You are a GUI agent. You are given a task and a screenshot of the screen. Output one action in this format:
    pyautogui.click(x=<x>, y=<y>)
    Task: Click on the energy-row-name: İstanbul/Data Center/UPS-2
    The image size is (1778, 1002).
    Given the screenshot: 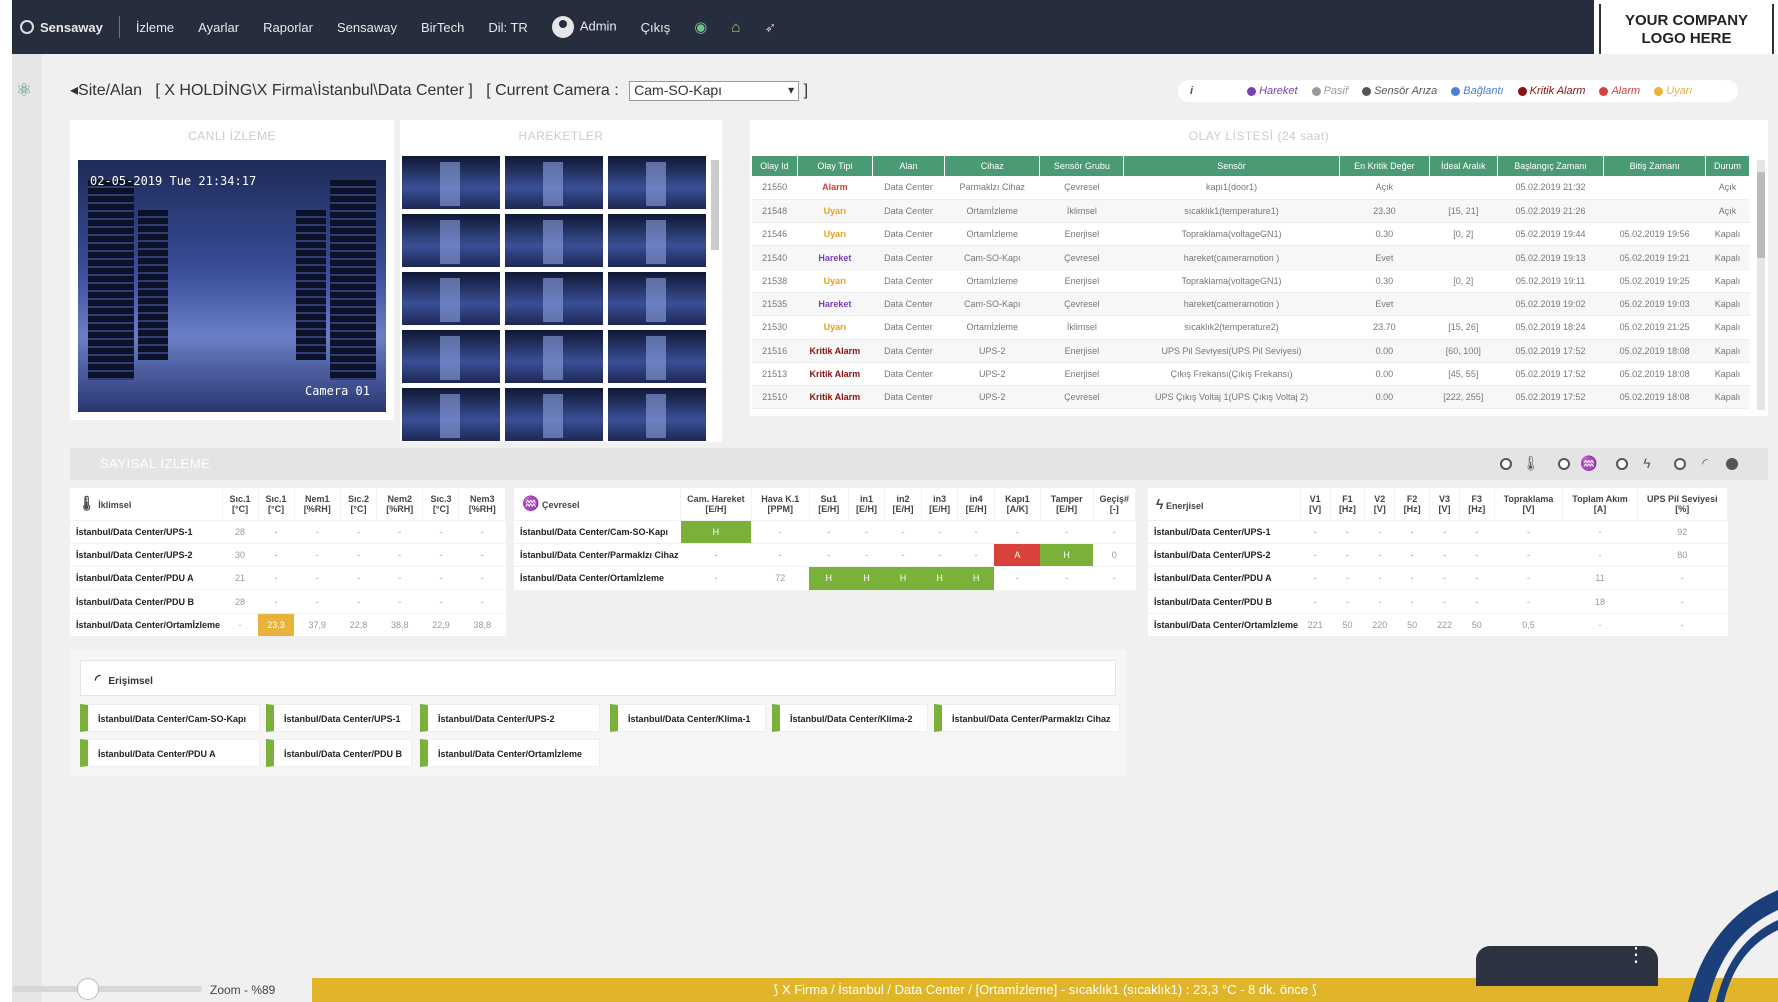 What is the action you would take?
    pyautogui.click(x=1224, y=554)
    